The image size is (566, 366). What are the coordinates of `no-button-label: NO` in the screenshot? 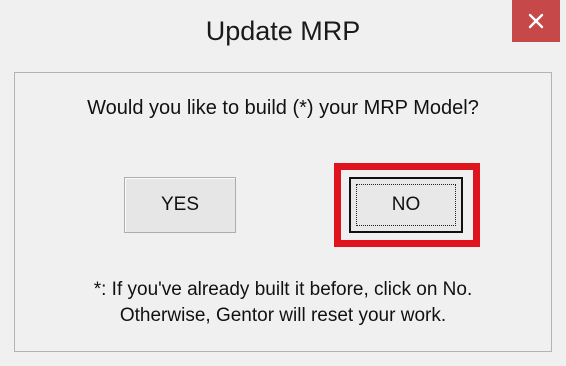 It's located at (406, 204).